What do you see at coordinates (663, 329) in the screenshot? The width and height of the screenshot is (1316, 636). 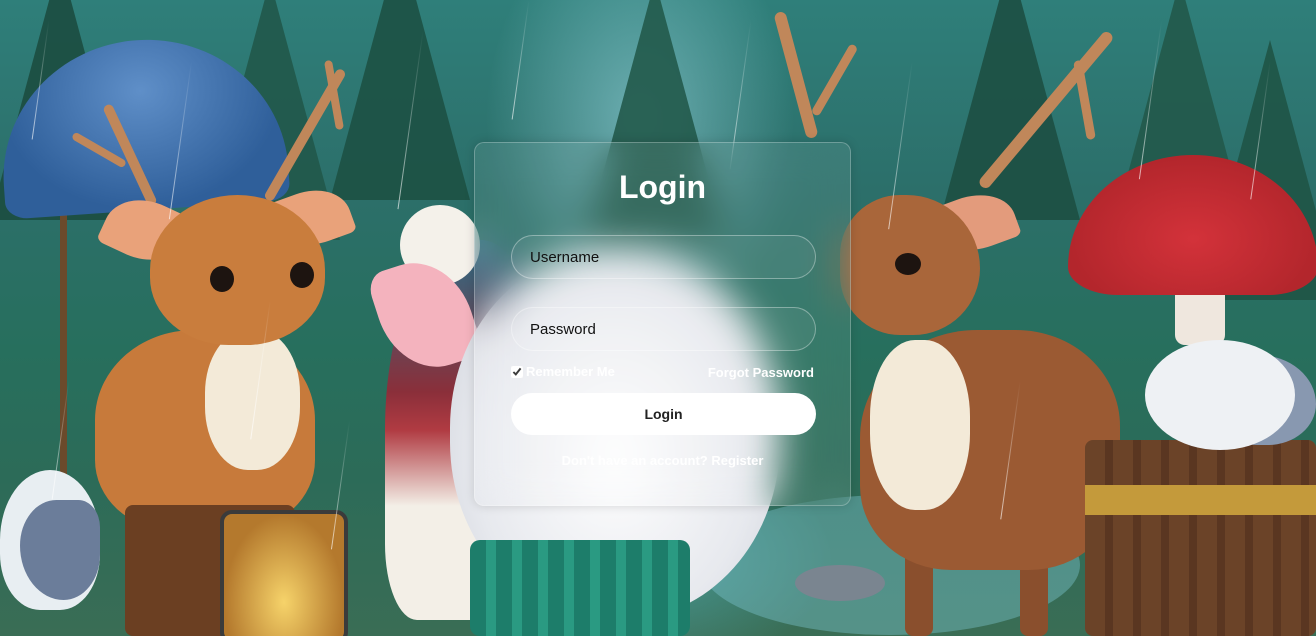 I see `password-input` at bounding box center [663, 329].